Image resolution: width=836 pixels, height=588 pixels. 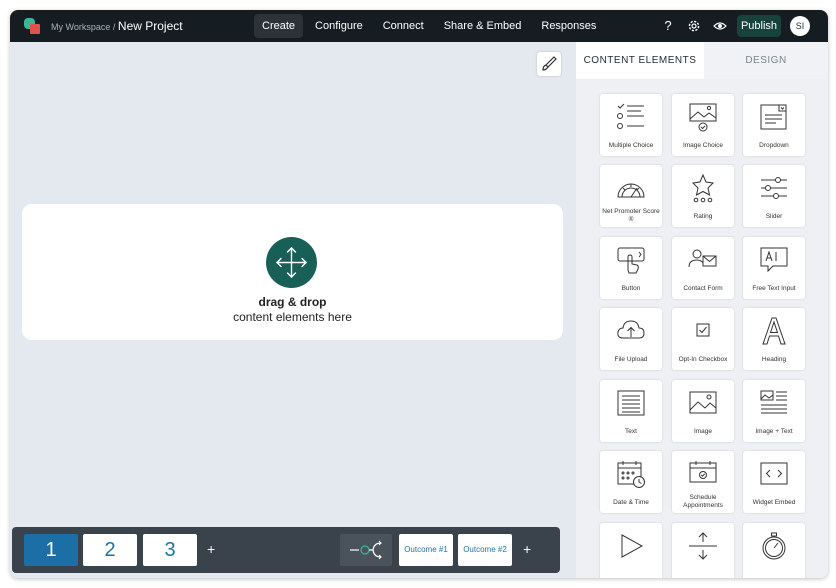 What do you see at coordinates (485, 550) in the screenshot?
I see `outcome-tab-2: Outcome #2` at bounding box center [485, 550].